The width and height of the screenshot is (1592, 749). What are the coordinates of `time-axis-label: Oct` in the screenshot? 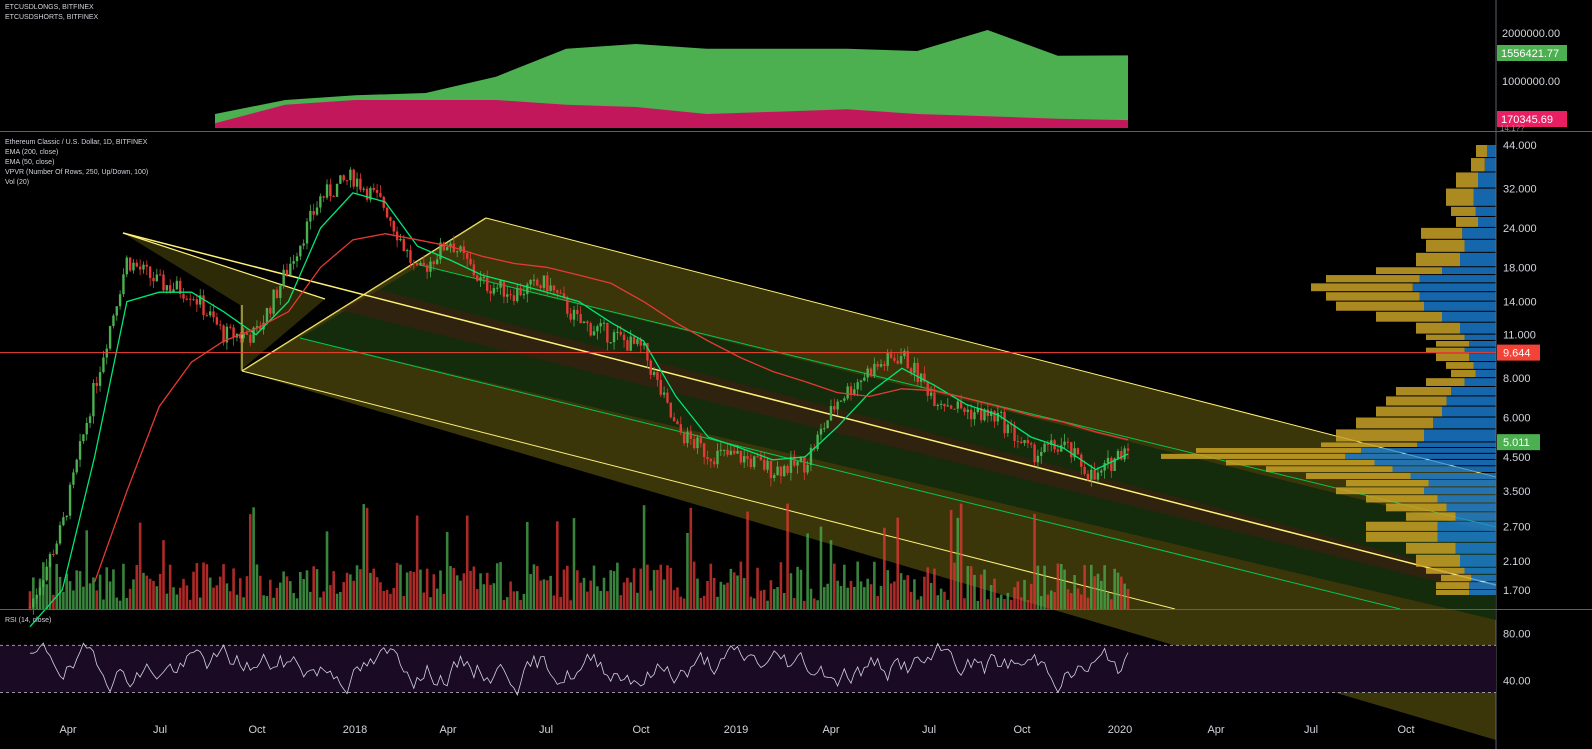 It's located at (1405, 730).